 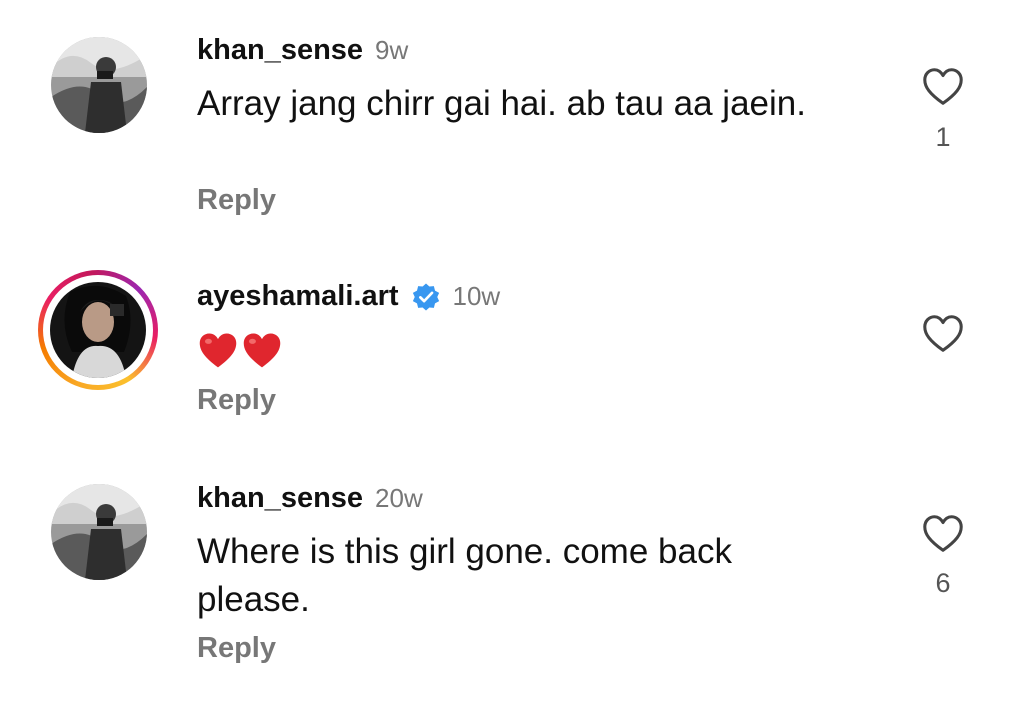 I want to click on username: ayeshamali.art, so click(x=298, y=296).